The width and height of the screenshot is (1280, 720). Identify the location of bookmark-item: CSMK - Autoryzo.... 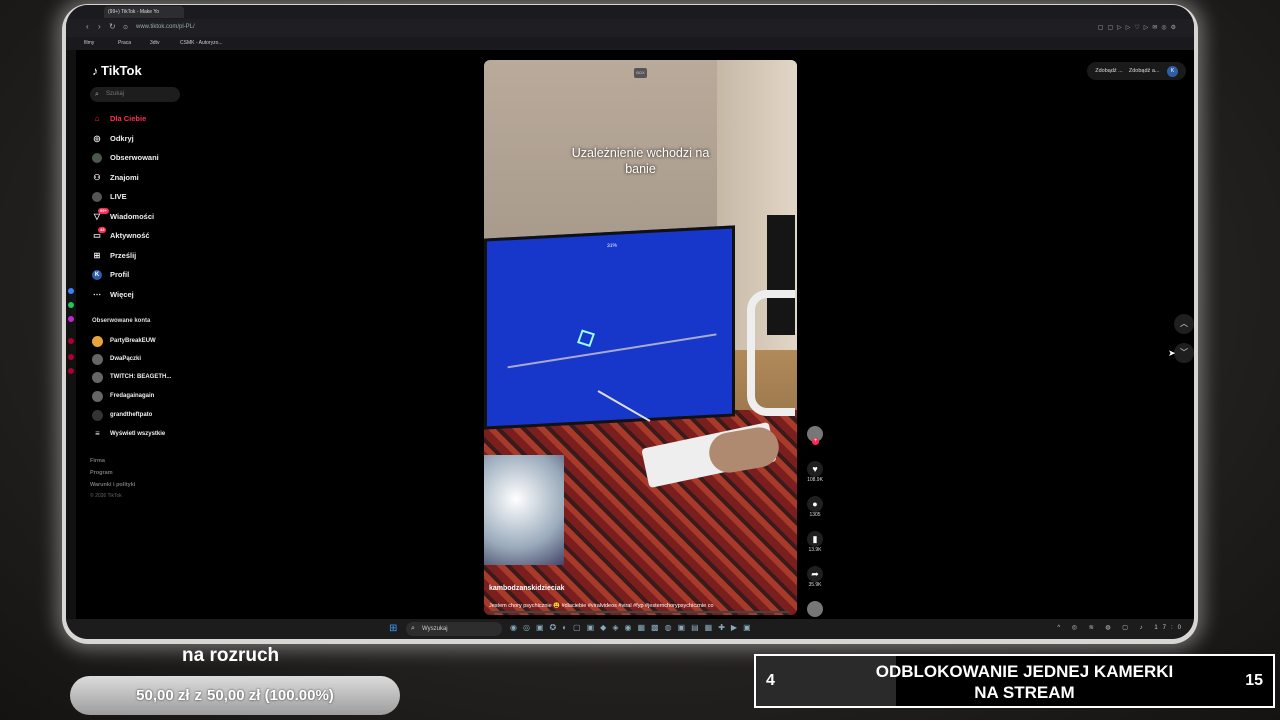
(201, 43).